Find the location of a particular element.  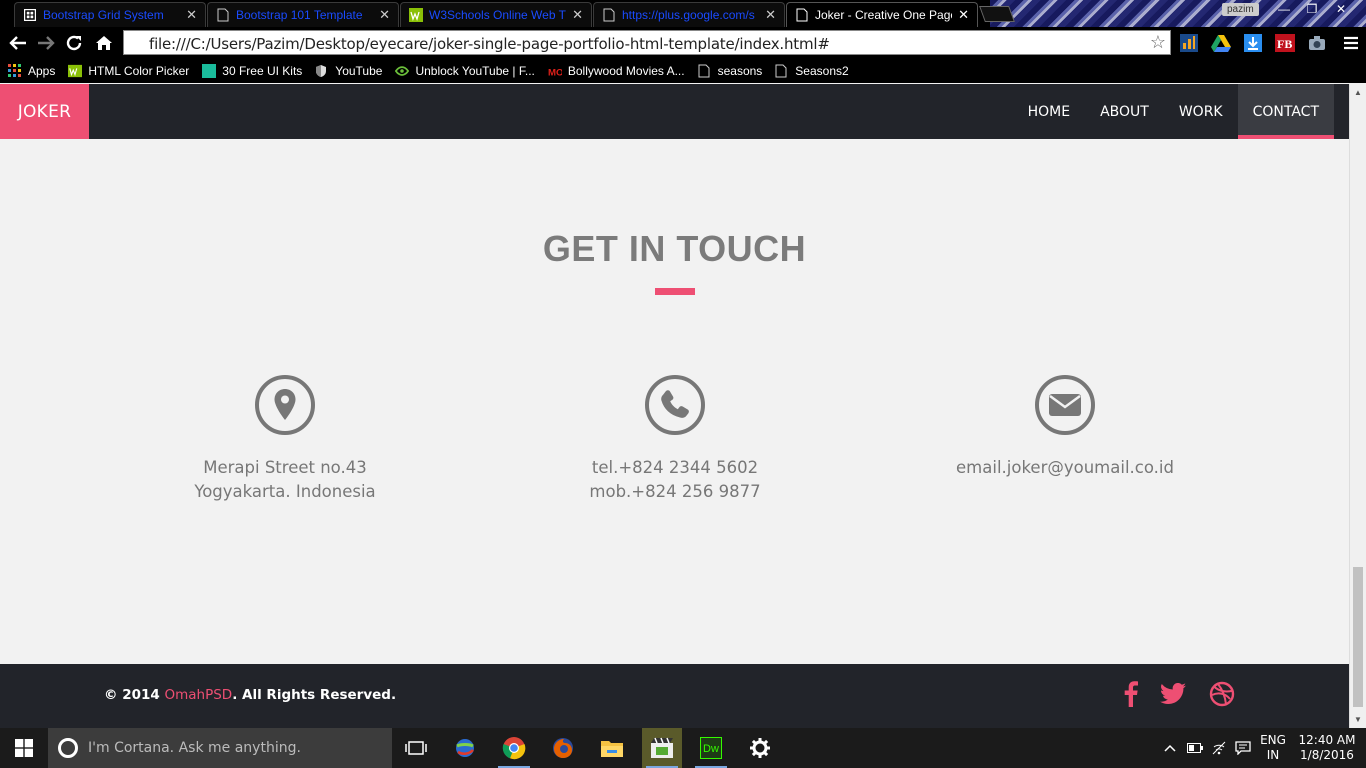

title-underline-bar is located at coordinates (675, 291).